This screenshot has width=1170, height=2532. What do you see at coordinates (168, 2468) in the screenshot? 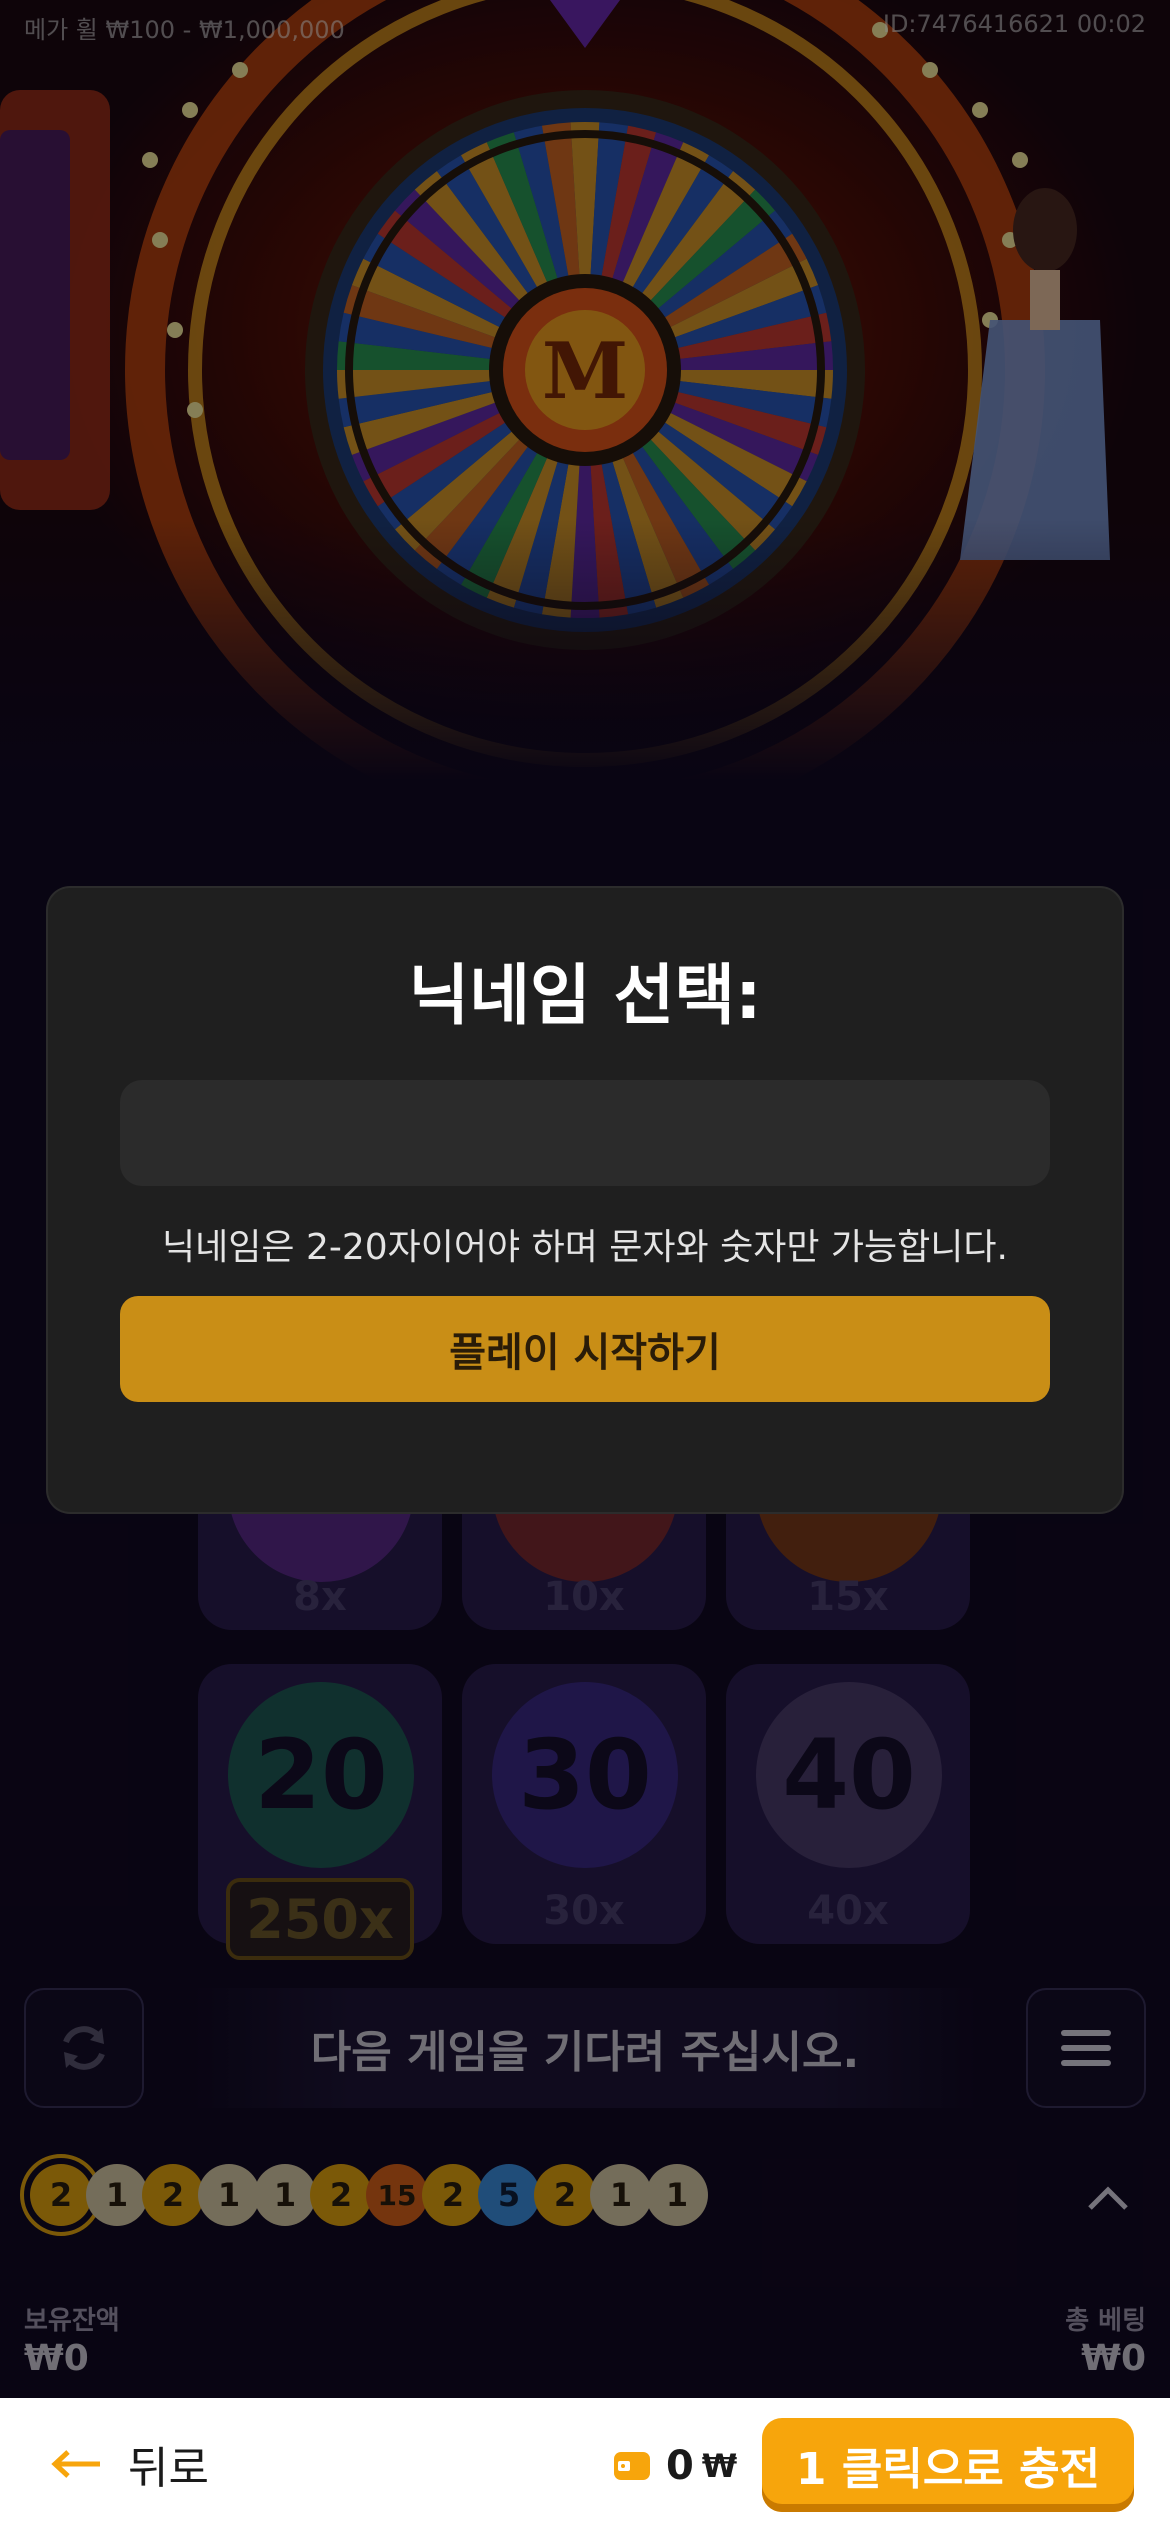
I see `back-label: 뒤로` at bounding box center [168, 2468].